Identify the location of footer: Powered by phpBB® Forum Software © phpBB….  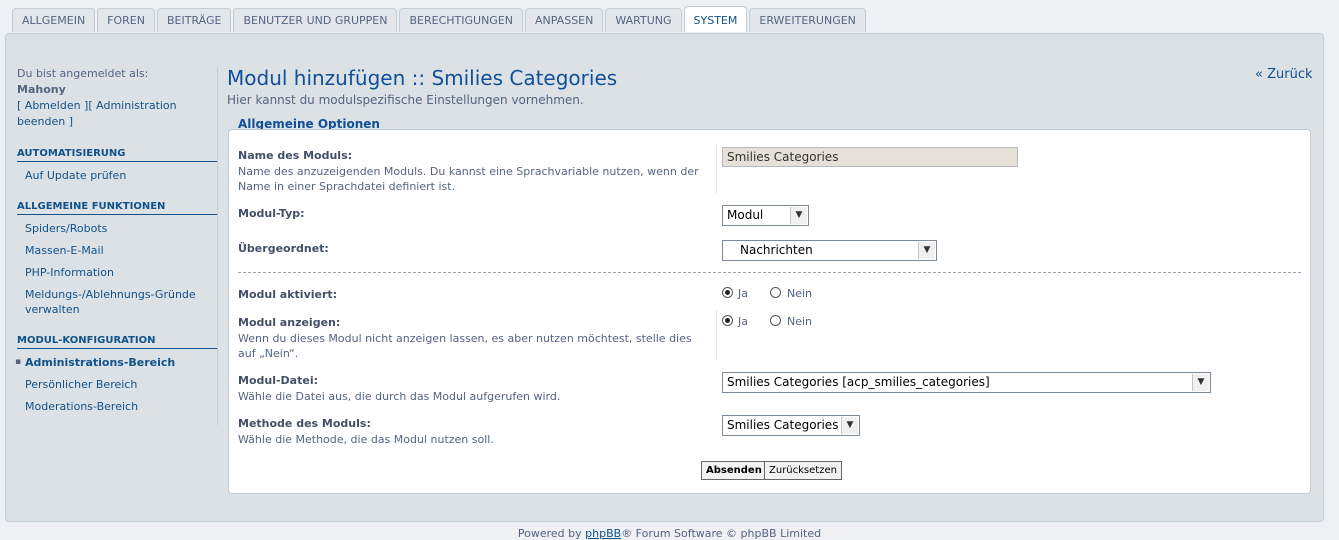
(669, 533).